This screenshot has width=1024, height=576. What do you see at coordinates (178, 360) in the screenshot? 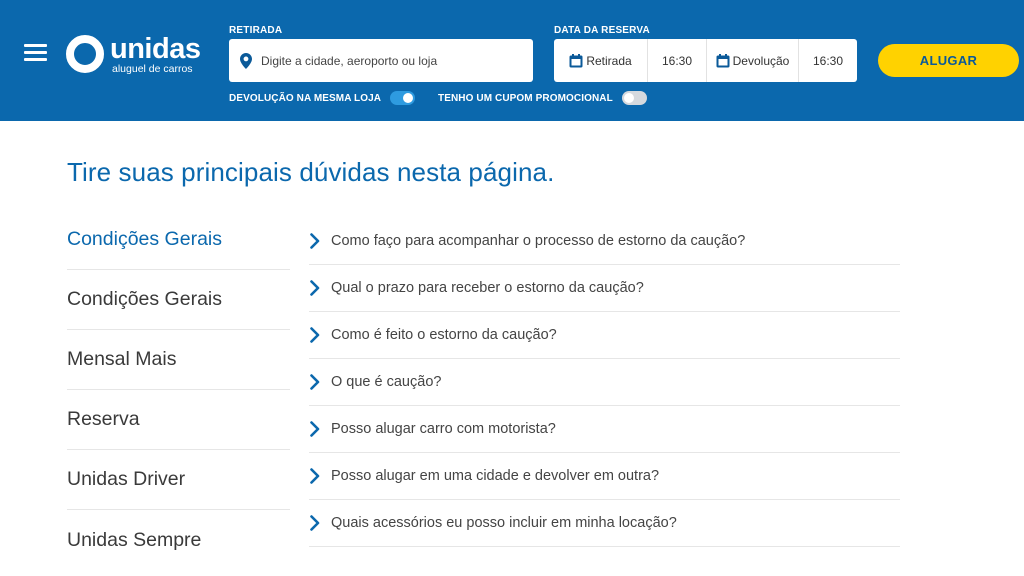
I see `sidebar-item-mensal-mais: Mensal Mais` at bounding box center [178, 360].